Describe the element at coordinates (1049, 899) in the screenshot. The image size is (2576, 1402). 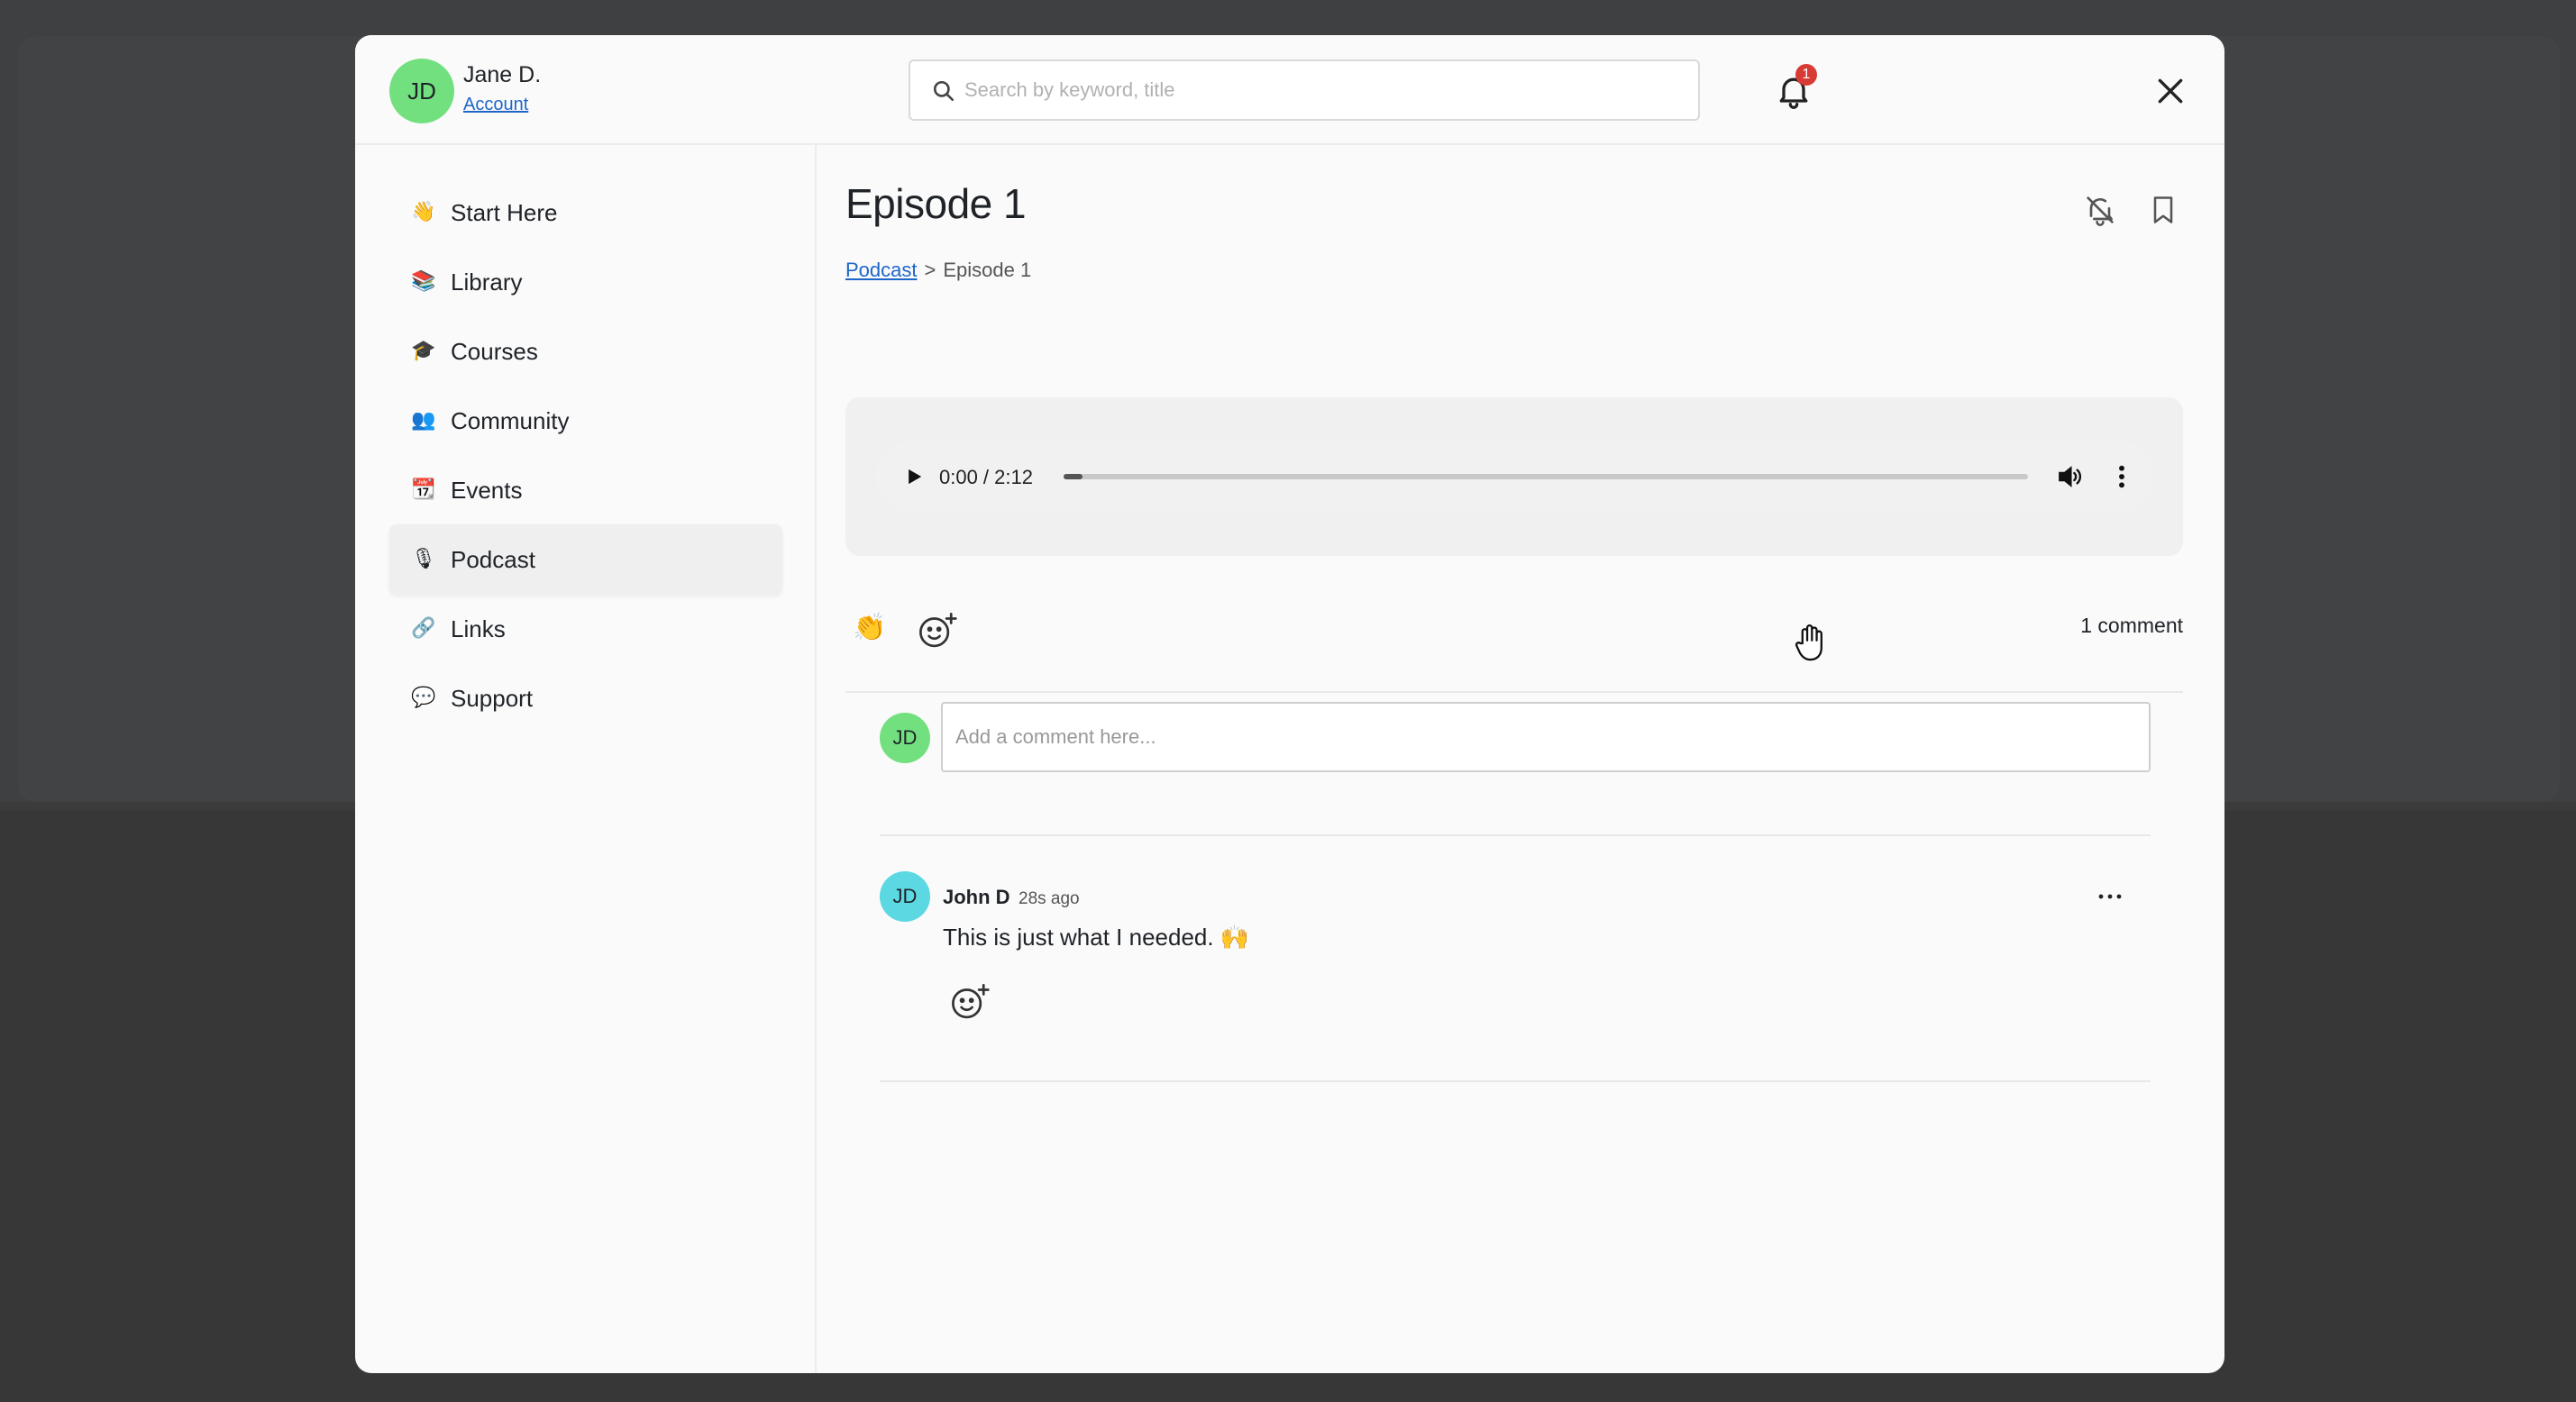
I see `comment-timestamp: 28s ago` at that location.